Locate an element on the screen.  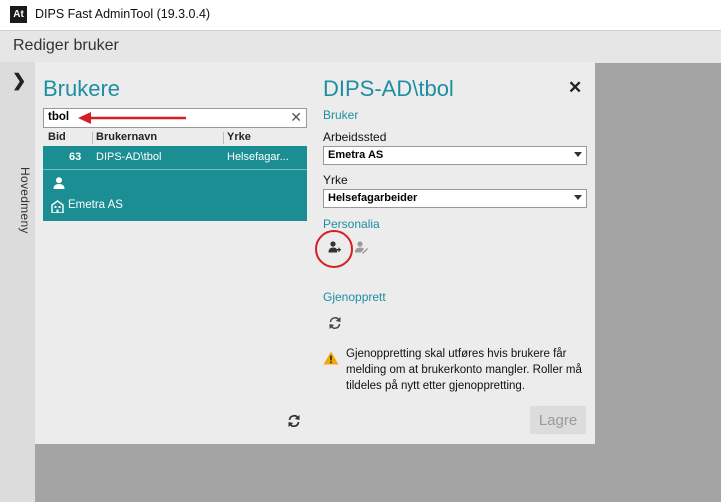
users-title: Brukere is located at coordinates (82, 88).